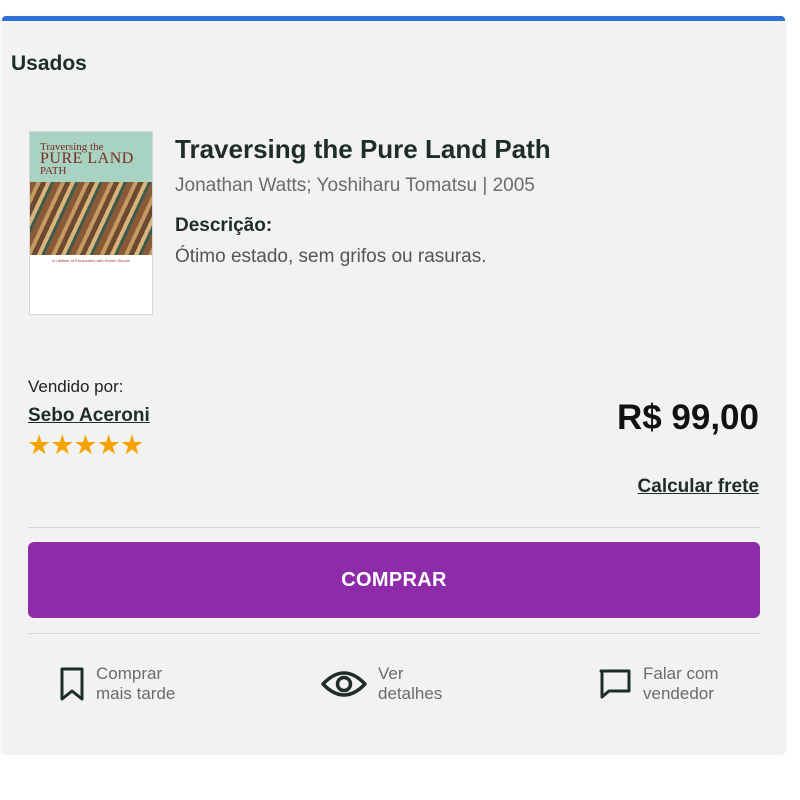 The image size is (800, 800). I want to click on buy-button: COMPRAR, so click(394, 580).